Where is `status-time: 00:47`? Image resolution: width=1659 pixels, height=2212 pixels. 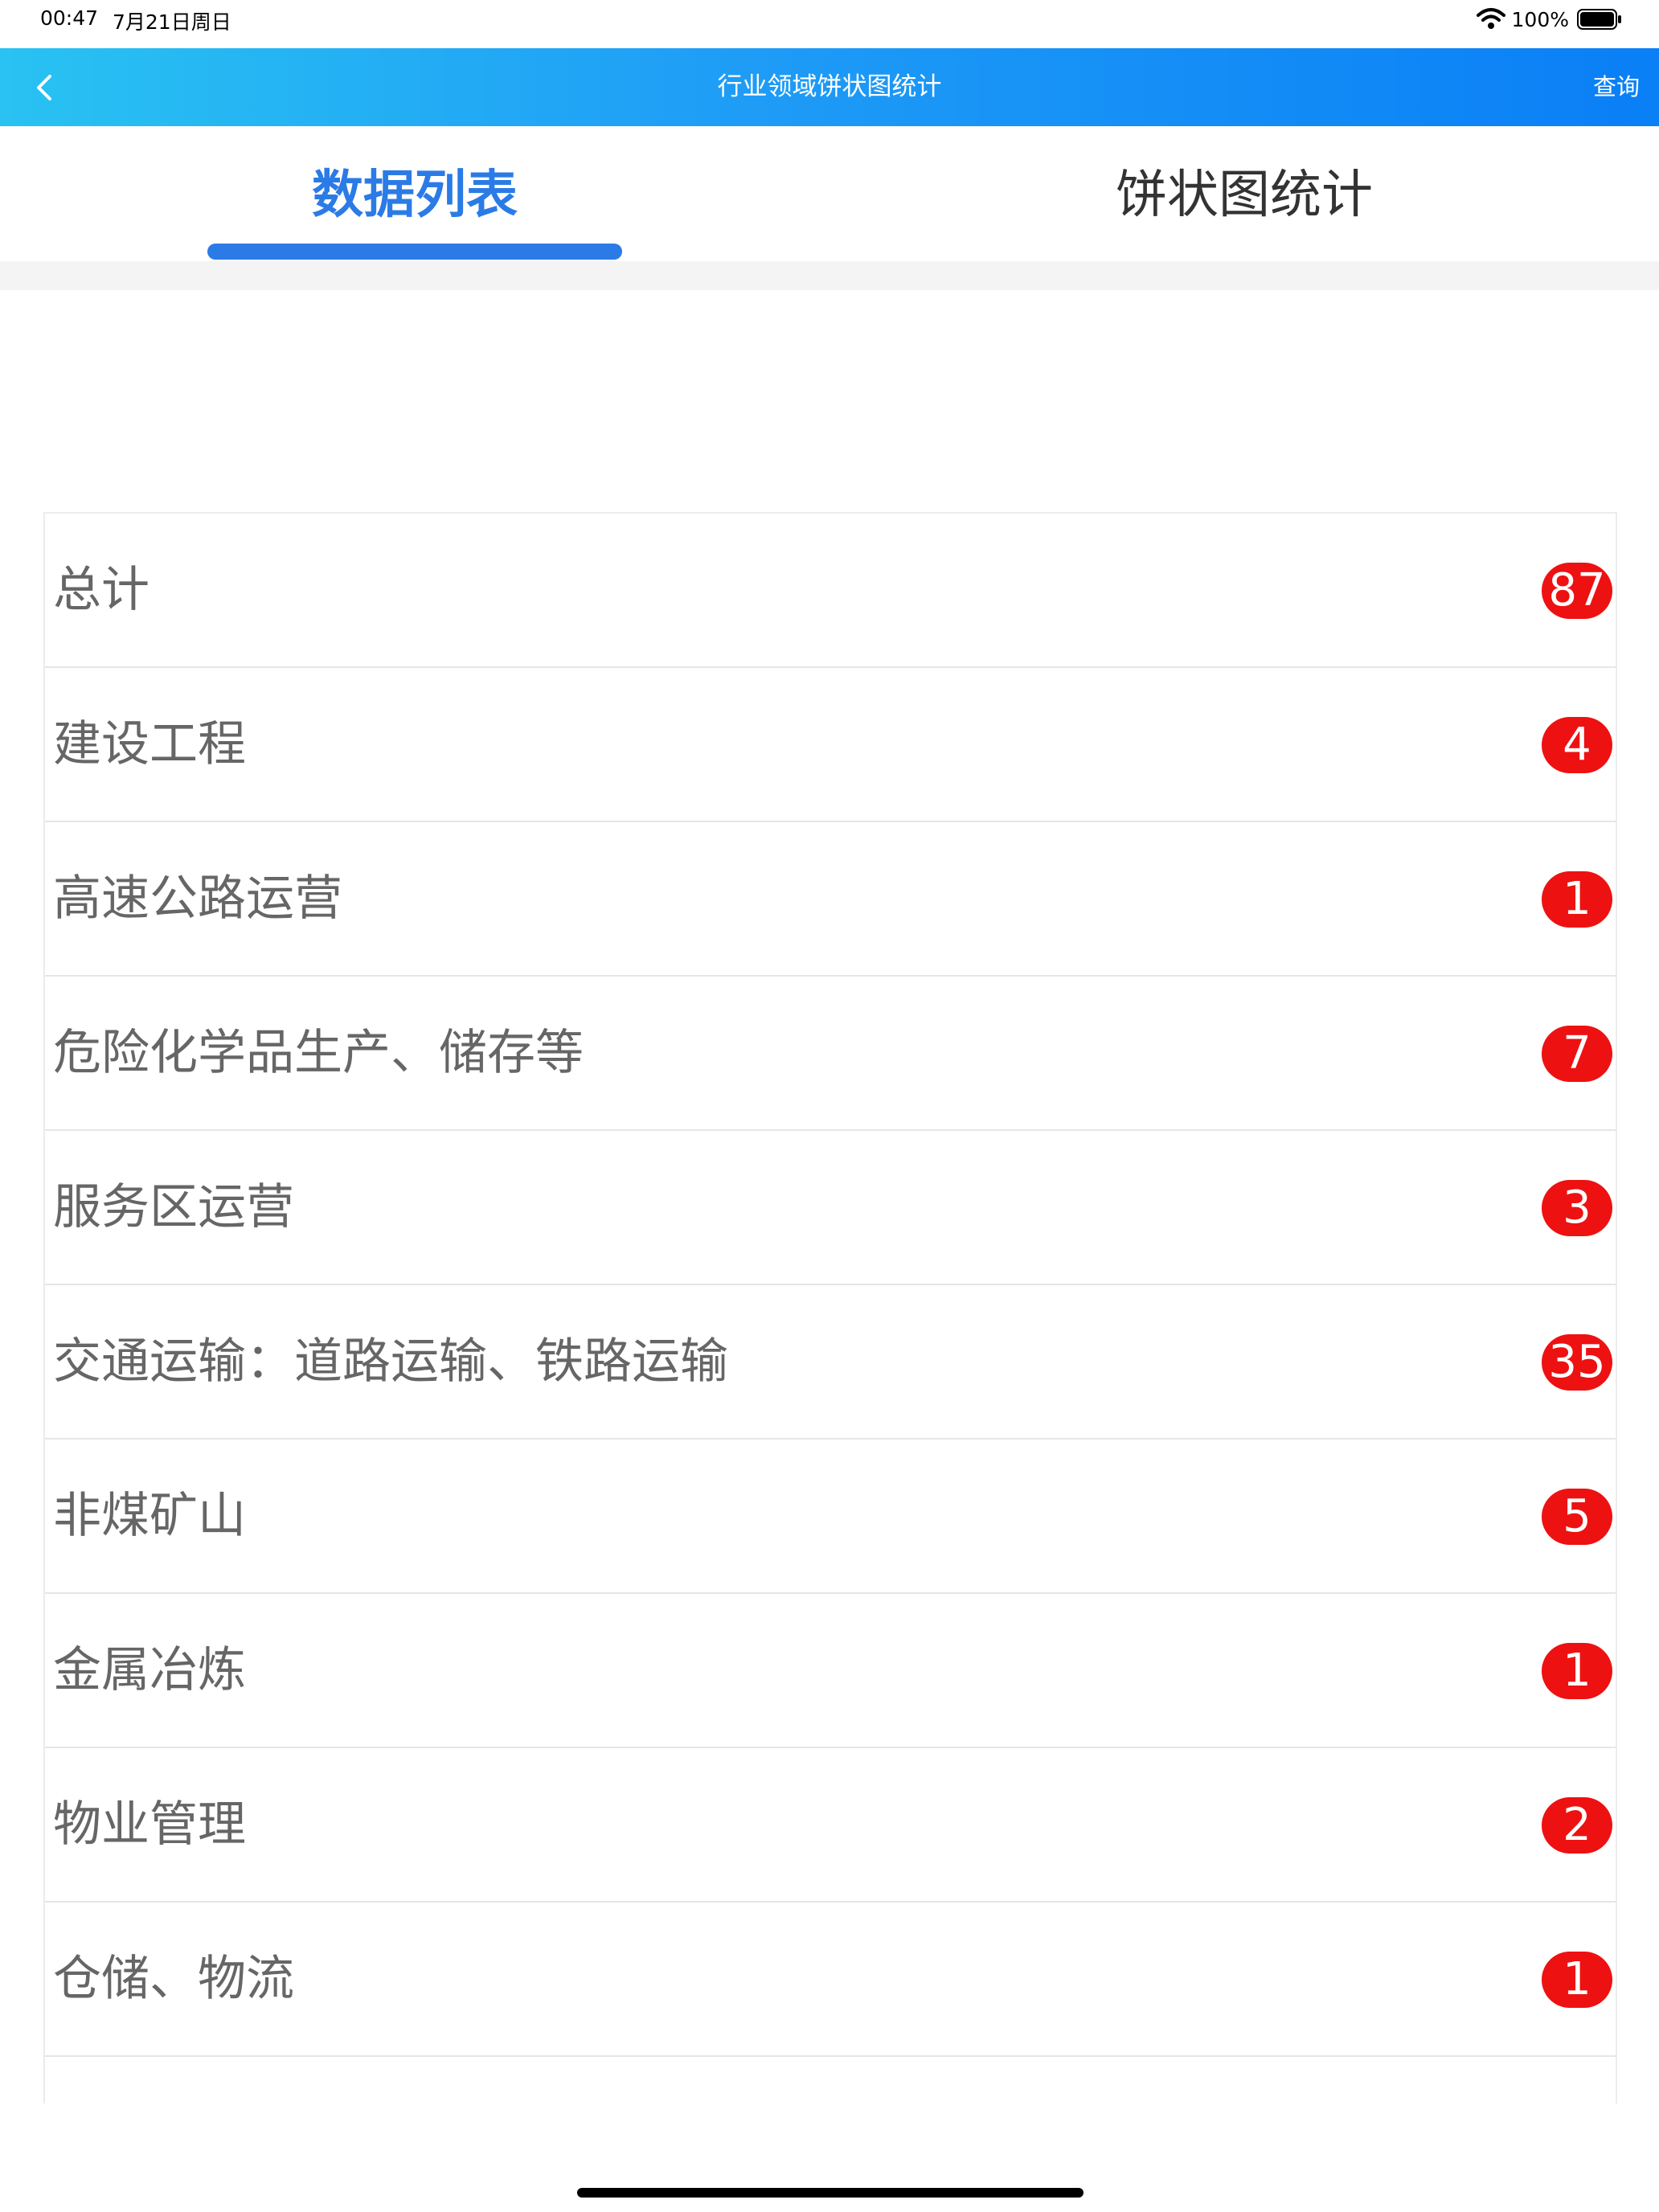
status-time: 00:47 is located at coordinates (69, 18).